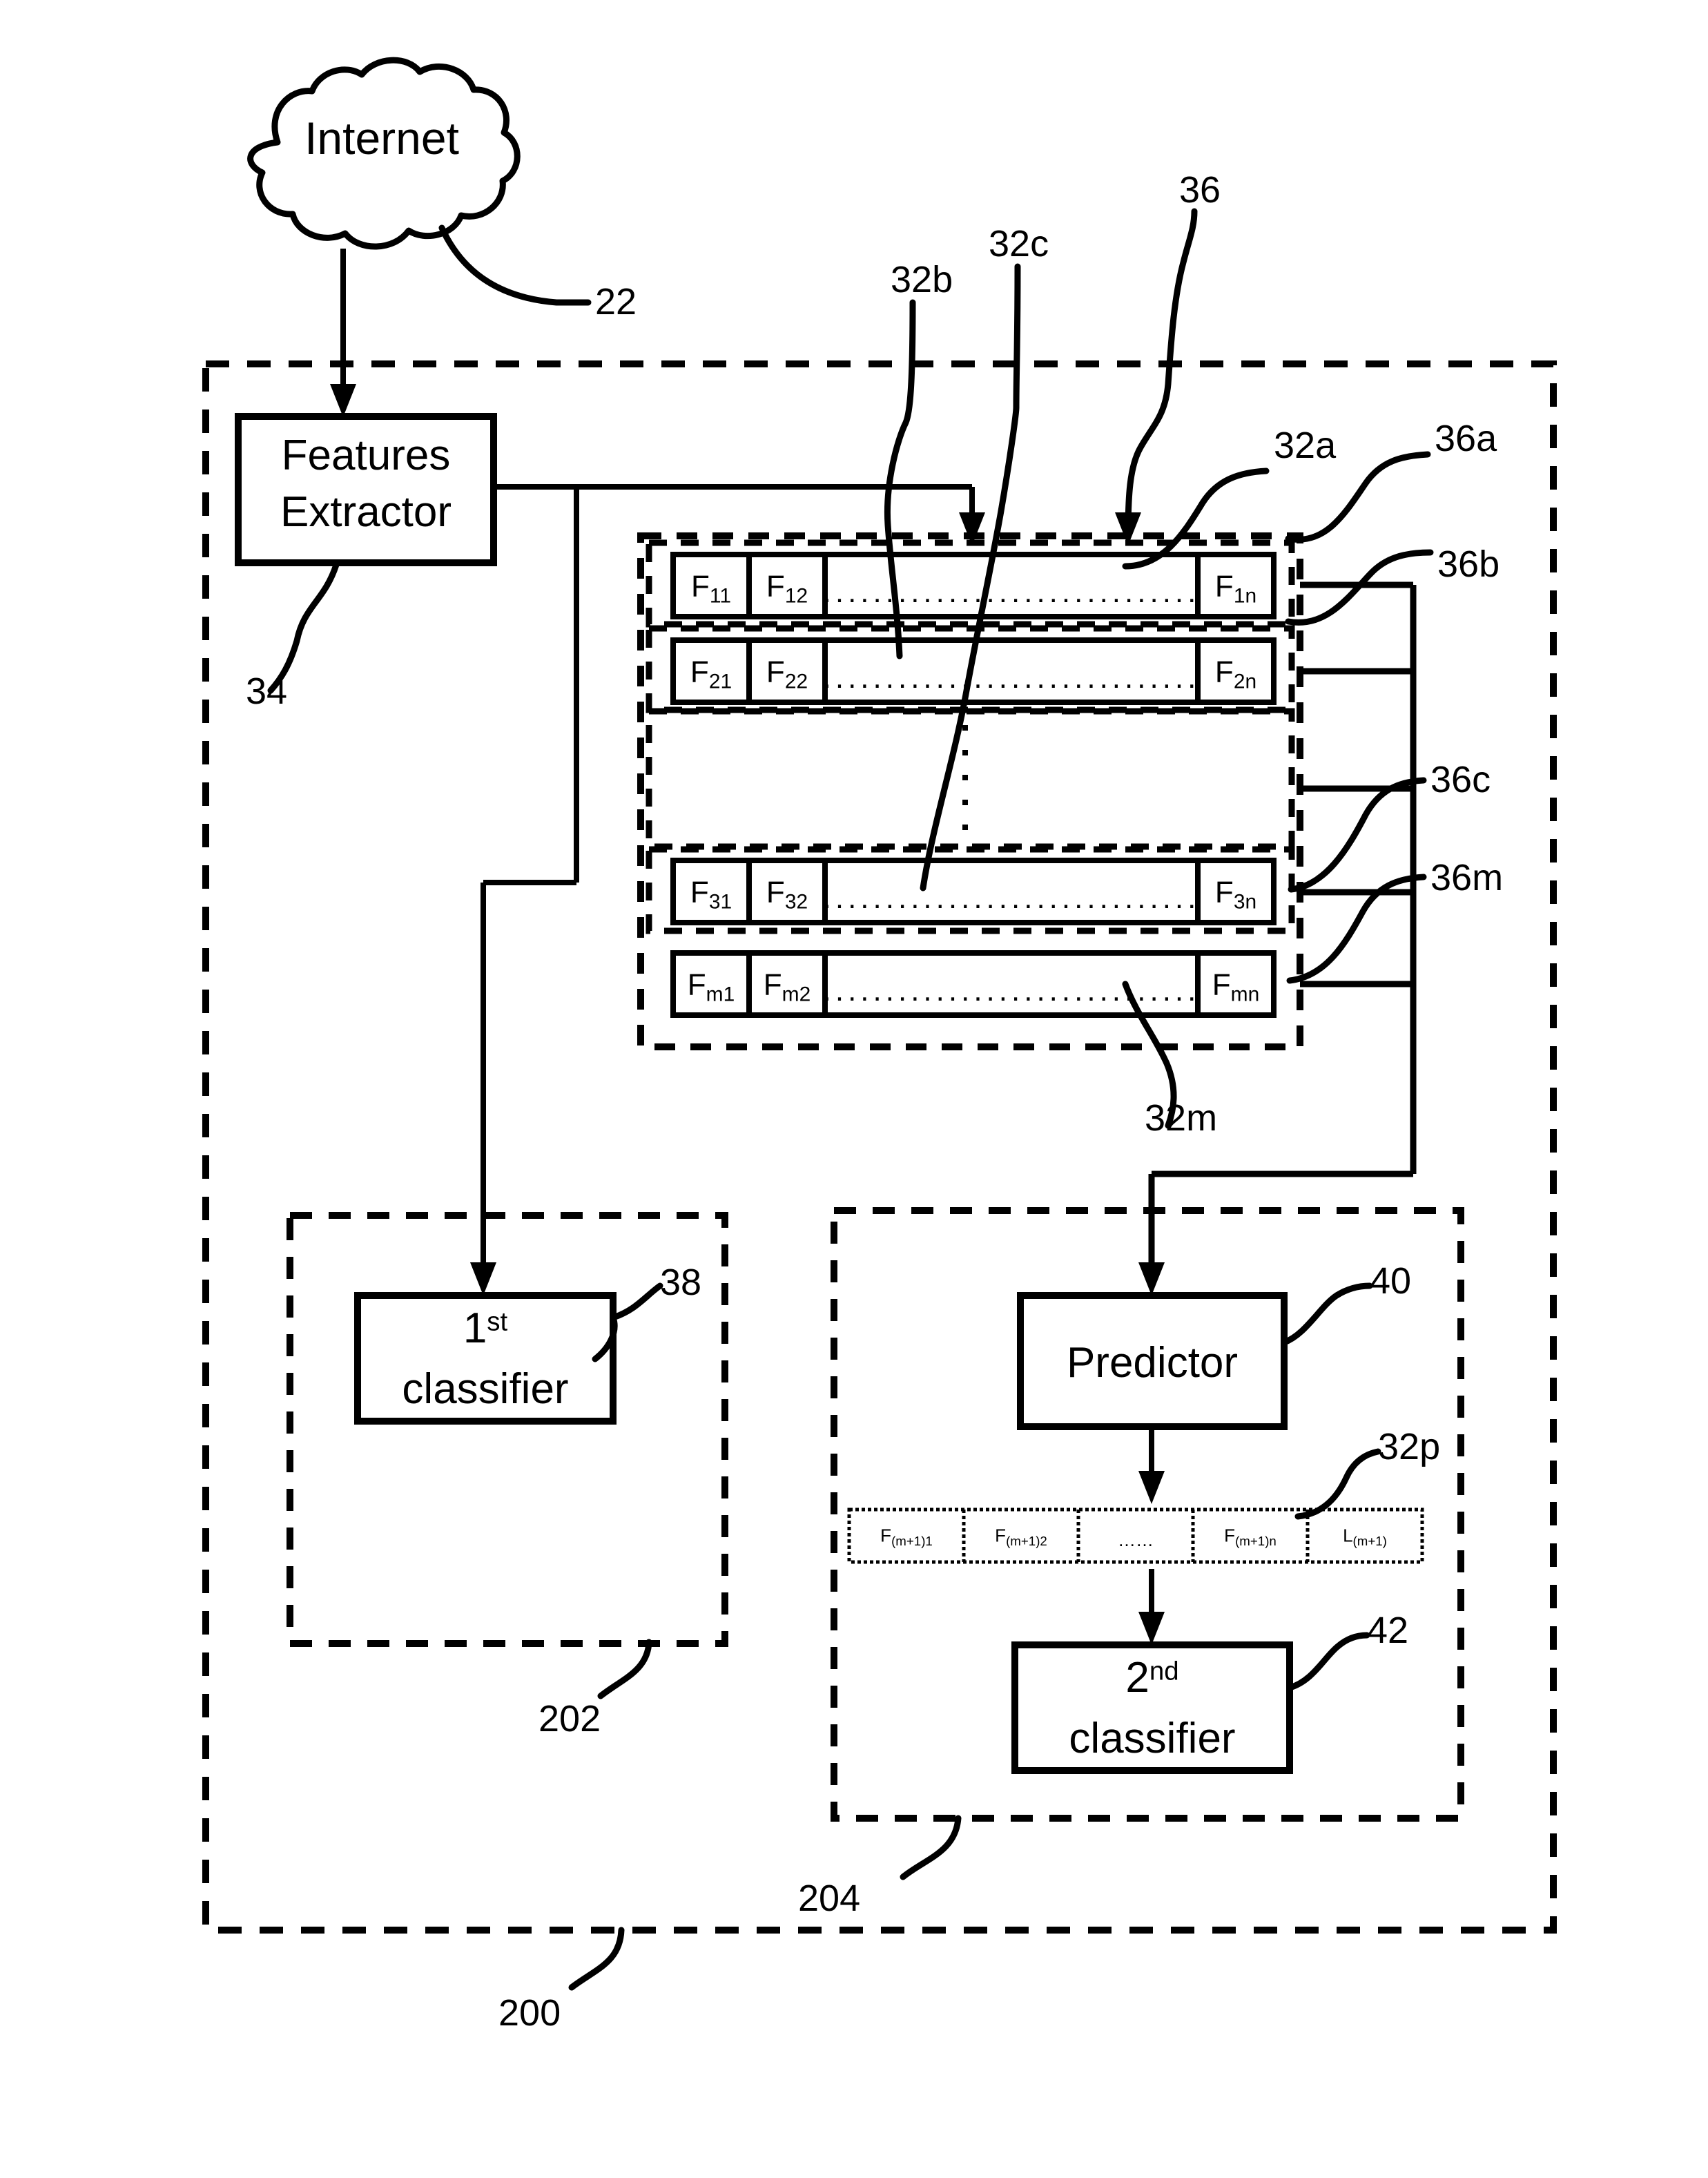 The height and width of the screenshot is (2178, 1708). What do you see at coordinates (529, 2013) in the screenshot?
I see `ref-200: 200` at bounding box center [529, 2013].